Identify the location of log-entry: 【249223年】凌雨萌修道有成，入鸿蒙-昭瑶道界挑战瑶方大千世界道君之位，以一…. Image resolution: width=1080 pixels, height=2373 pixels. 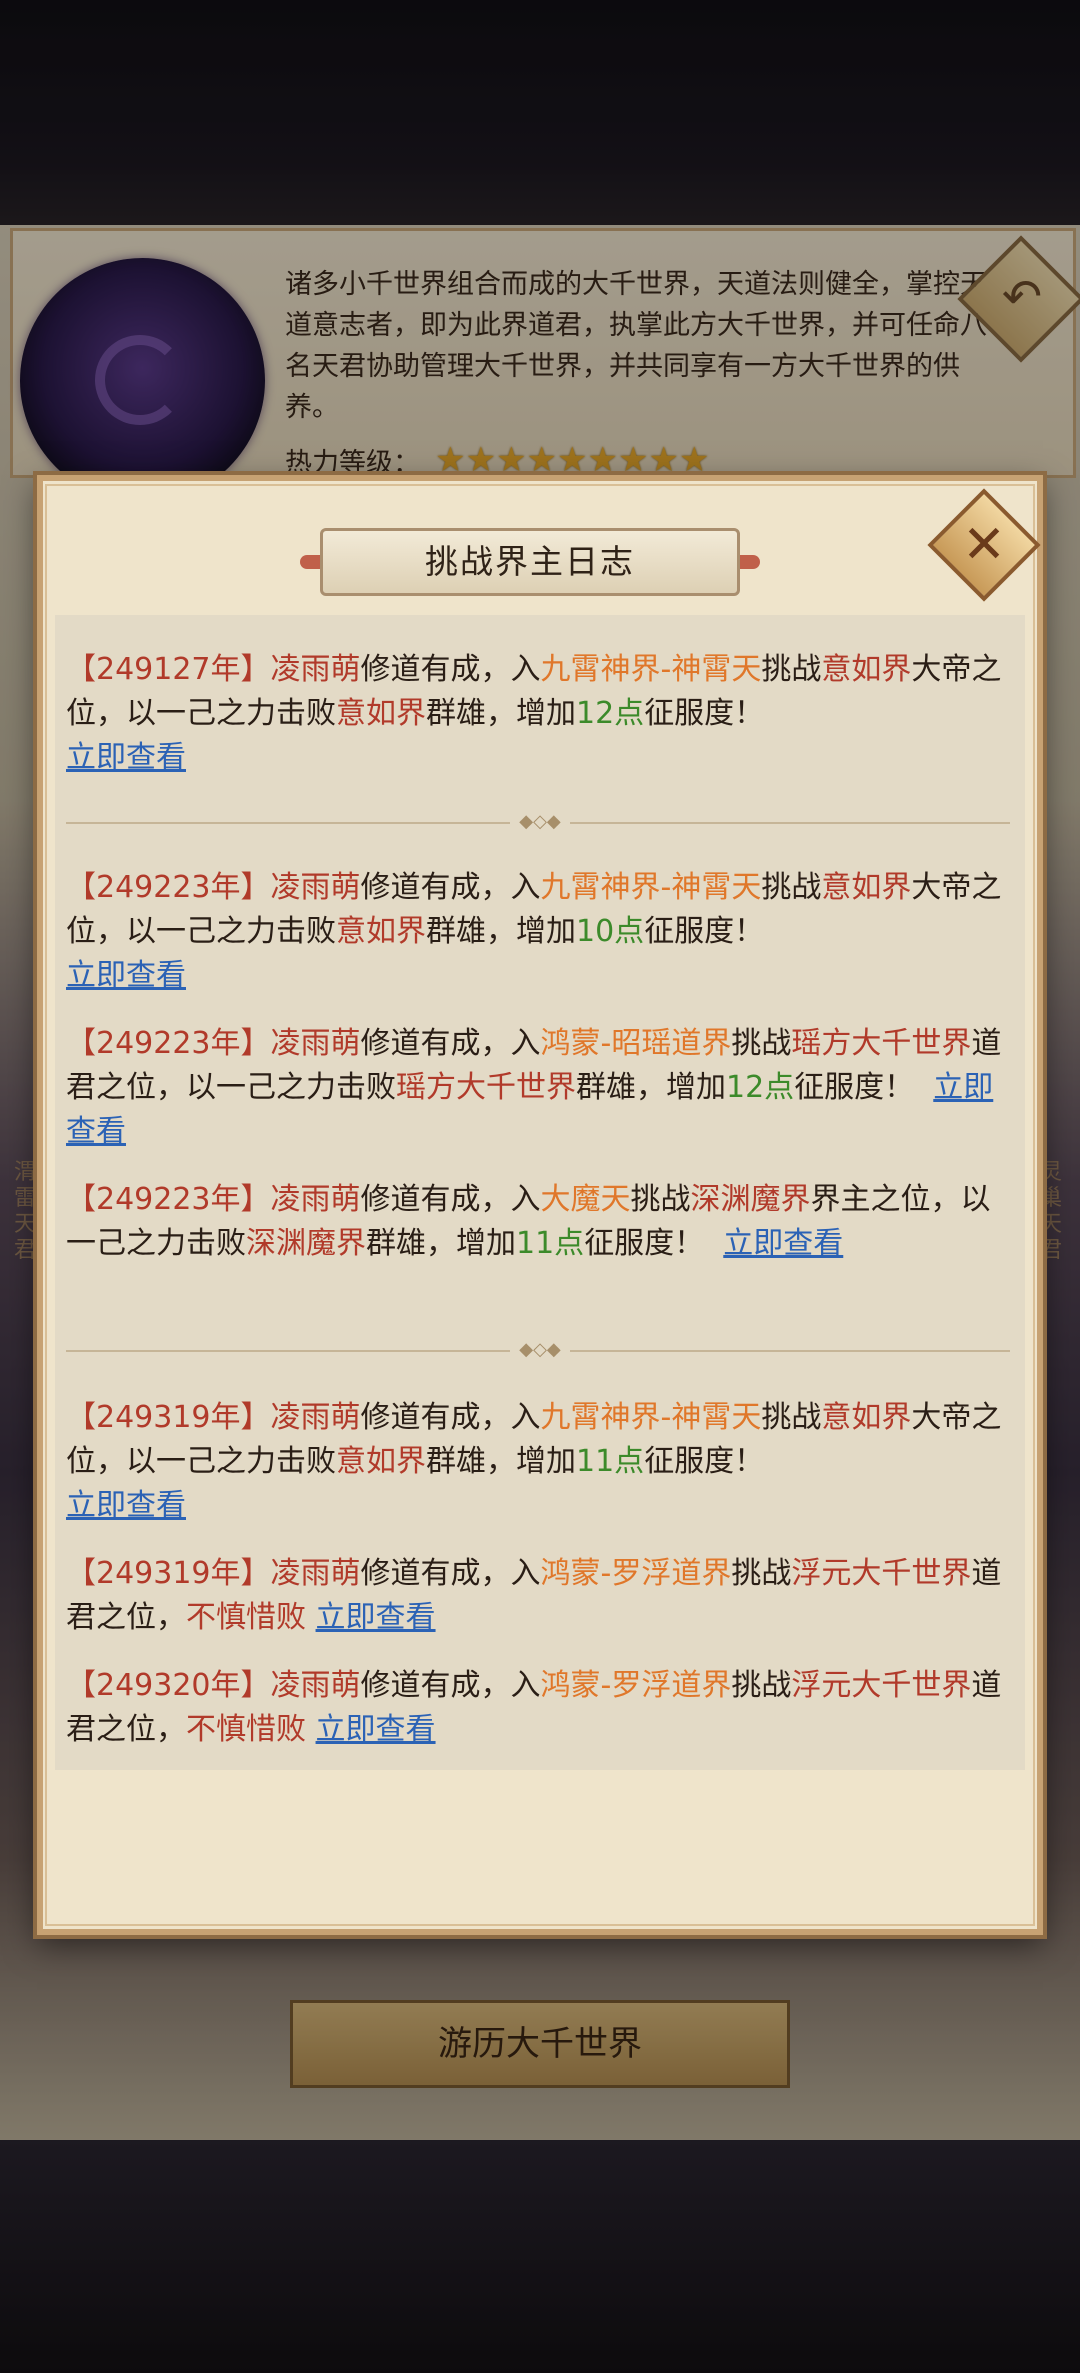
(534, 1087).